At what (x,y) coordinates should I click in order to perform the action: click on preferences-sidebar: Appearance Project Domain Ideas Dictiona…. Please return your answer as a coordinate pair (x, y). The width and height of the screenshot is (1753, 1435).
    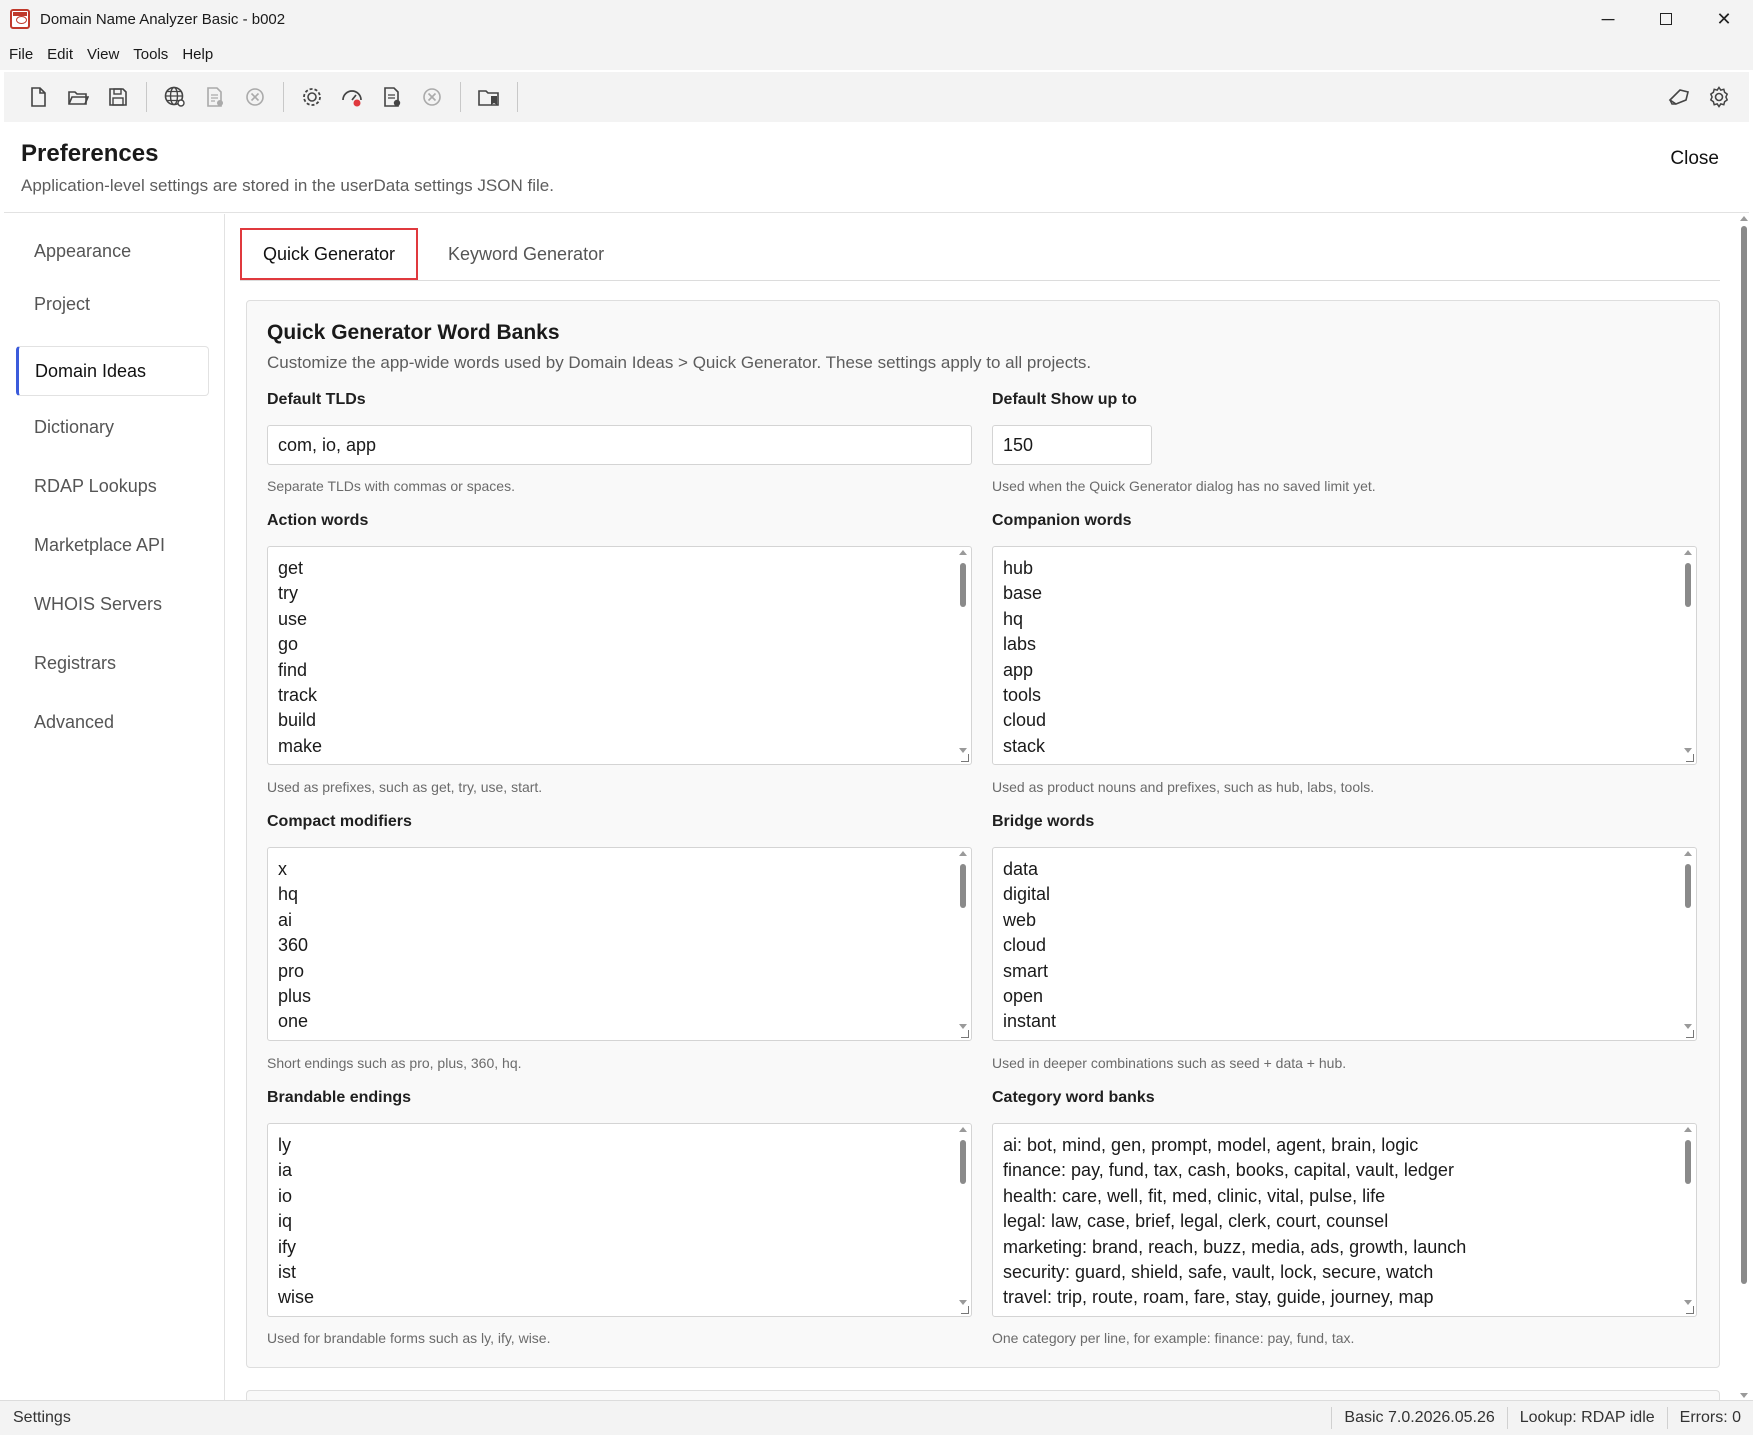
    Looking at the image, I should click on (114, 807).